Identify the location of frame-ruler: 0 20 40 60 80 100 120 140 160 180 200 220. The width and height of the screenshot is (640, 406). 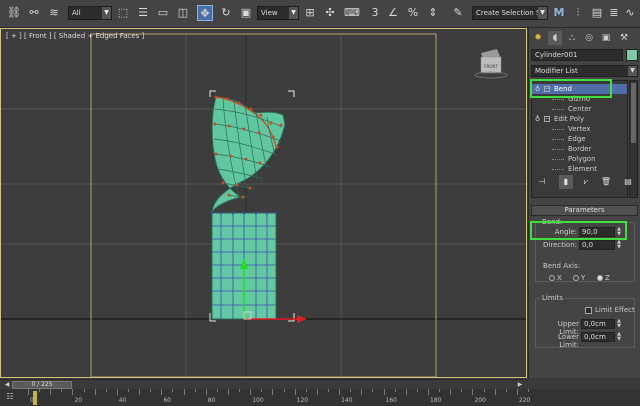
(279, 397).